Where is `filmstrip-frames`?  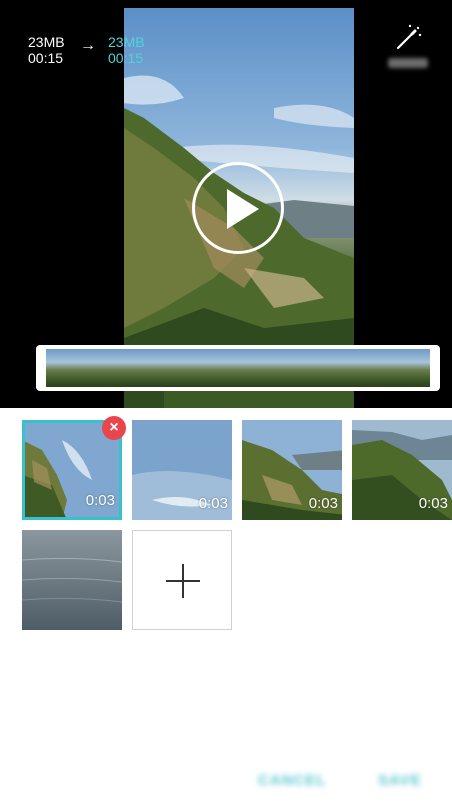 filmstrip-frames is located at coordinates (238, 368).